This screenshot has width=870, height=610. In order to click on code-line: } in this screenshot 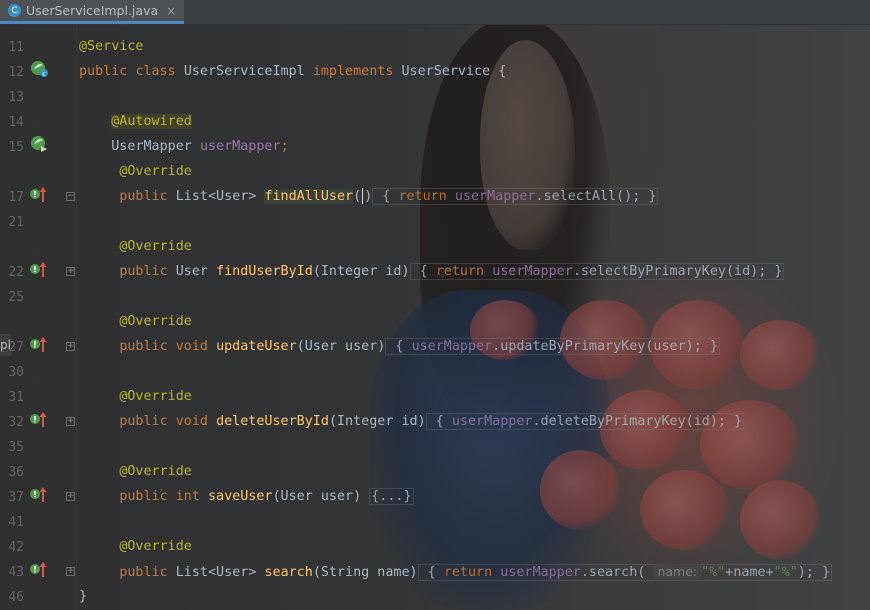, I will do `click(83, 596)`.